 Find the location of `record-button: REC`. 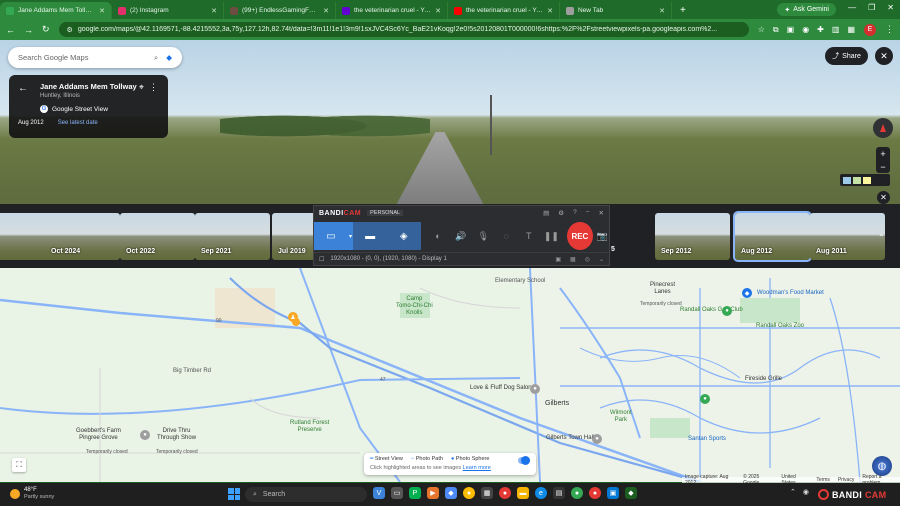

record-button: REC is located at coordinates (579, 236).